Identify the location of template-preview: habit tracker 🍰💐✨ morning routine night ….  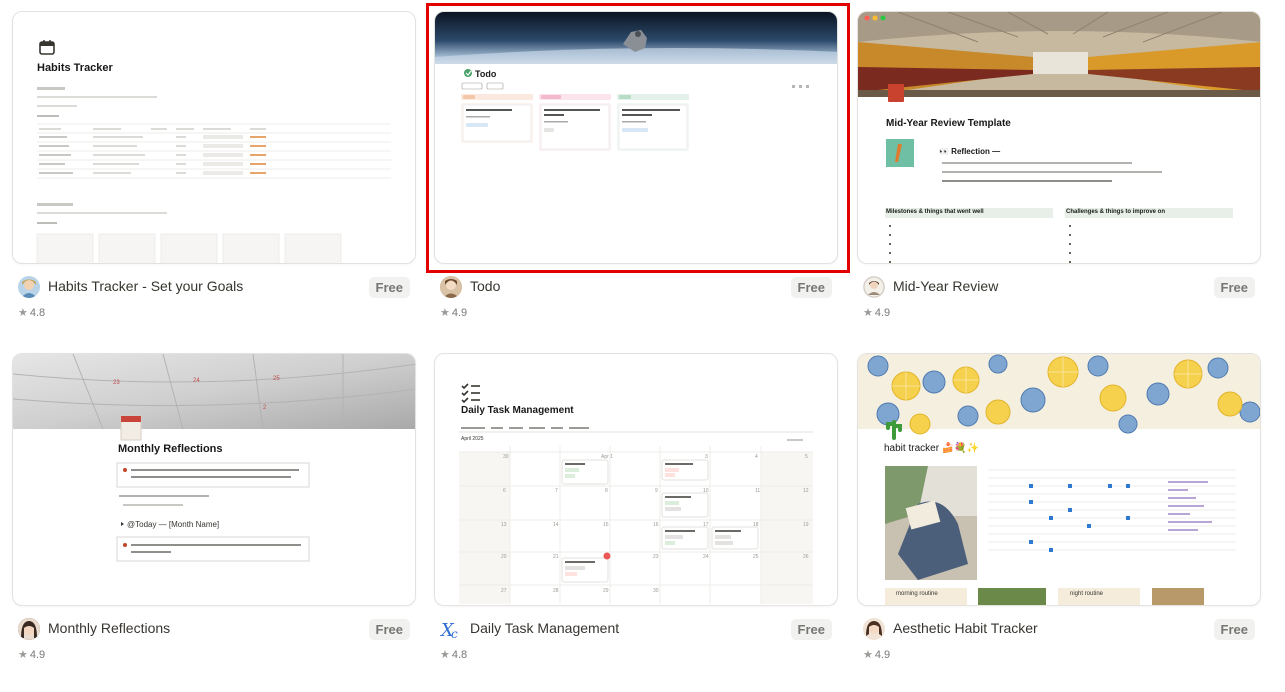
(1059, 479).